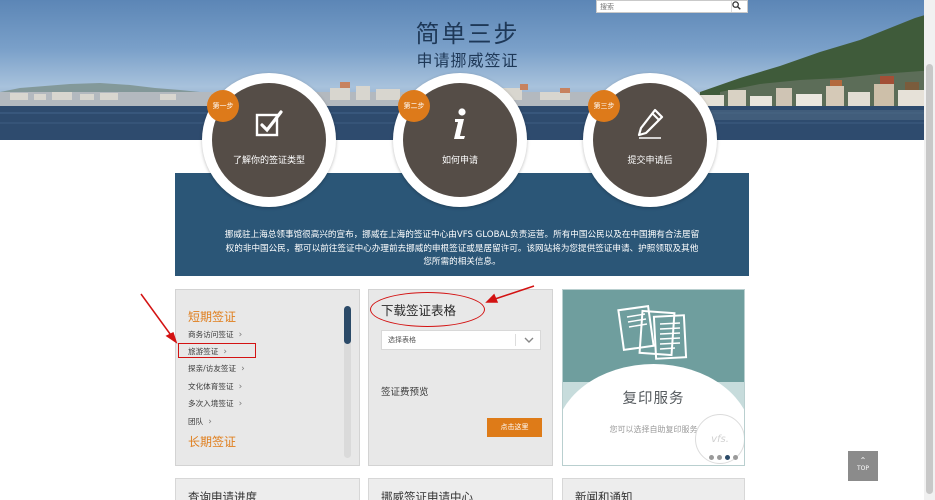 This screenshot has width=935, height=500. I want to click on news-title: 新闻和通知, so click(604, 495).